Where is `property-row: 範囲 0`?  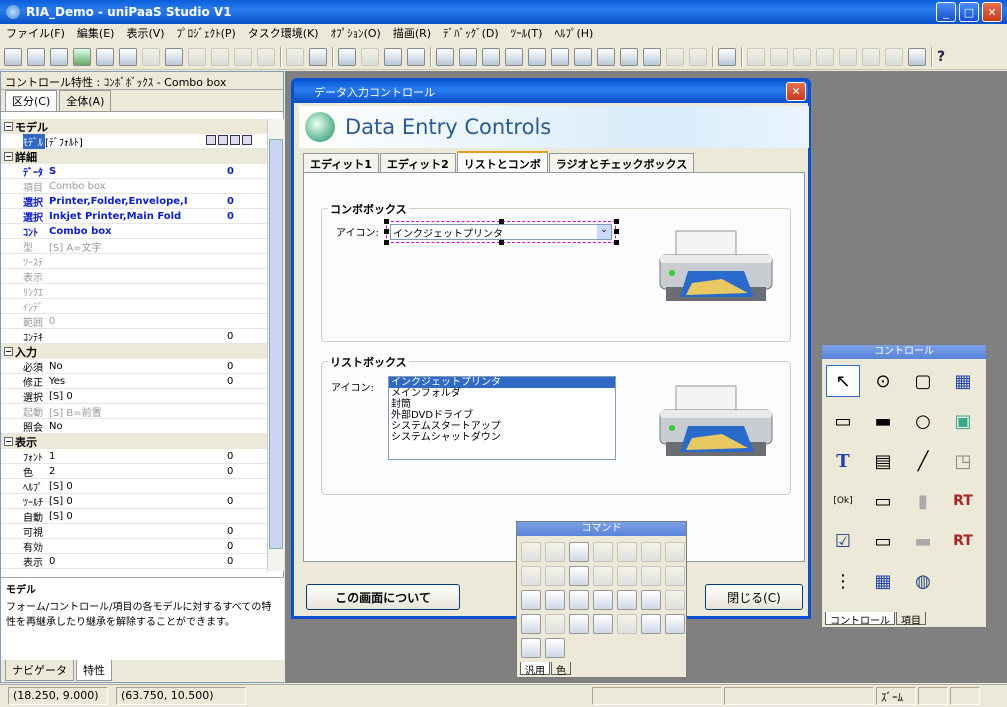 property-row: 範囲 0 is located at coordinates (134, 321).